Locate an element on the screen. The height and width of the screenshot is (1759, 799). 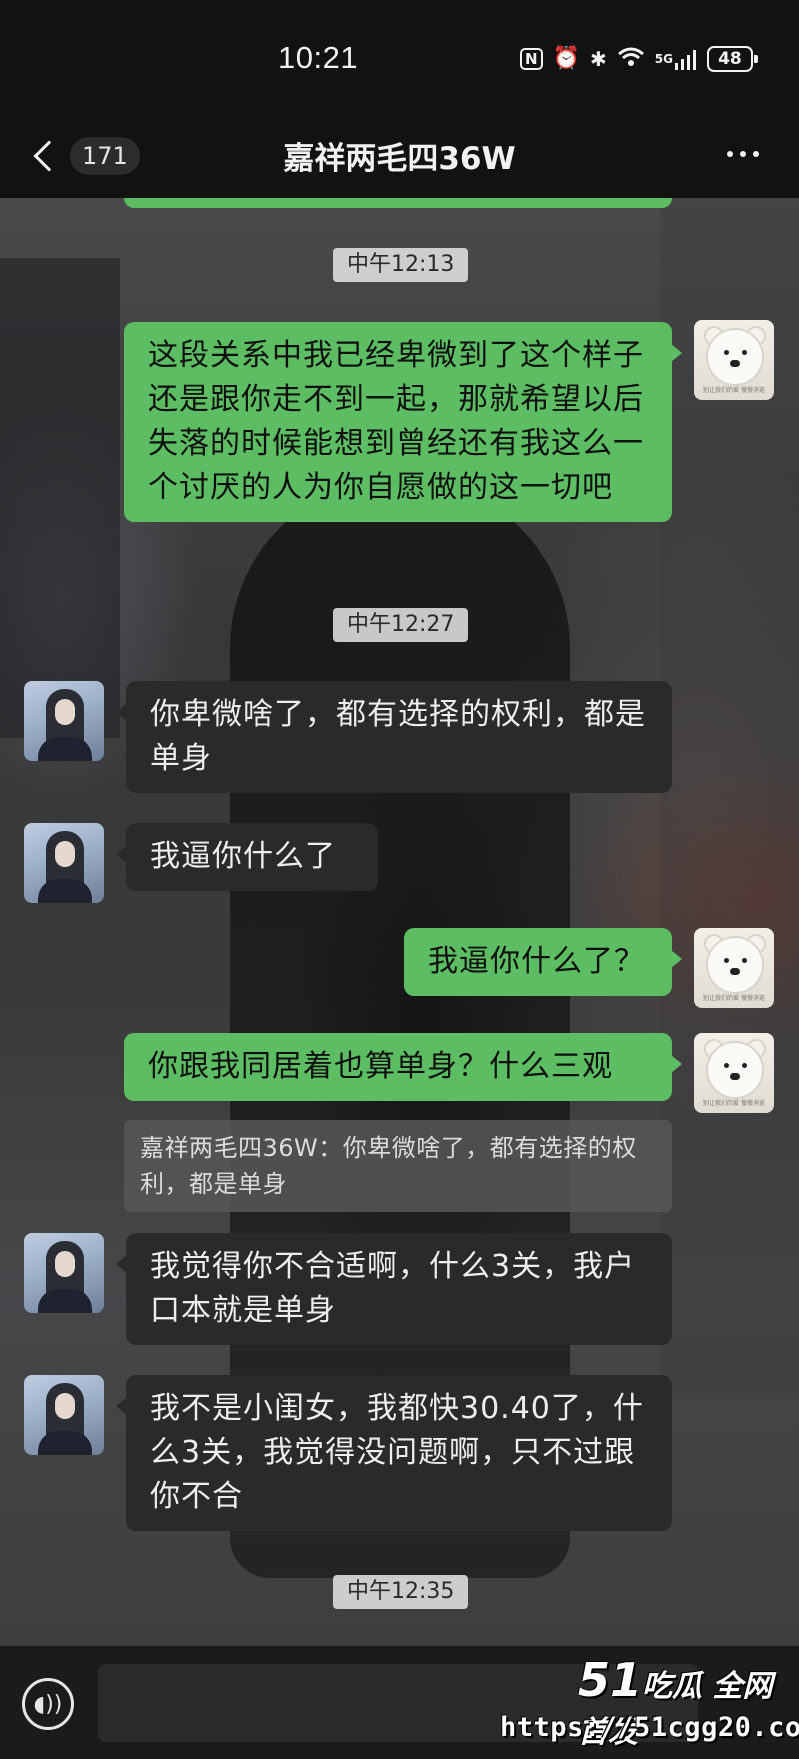
alarm-icon: ⏰ is located at coordinates (566, 58).